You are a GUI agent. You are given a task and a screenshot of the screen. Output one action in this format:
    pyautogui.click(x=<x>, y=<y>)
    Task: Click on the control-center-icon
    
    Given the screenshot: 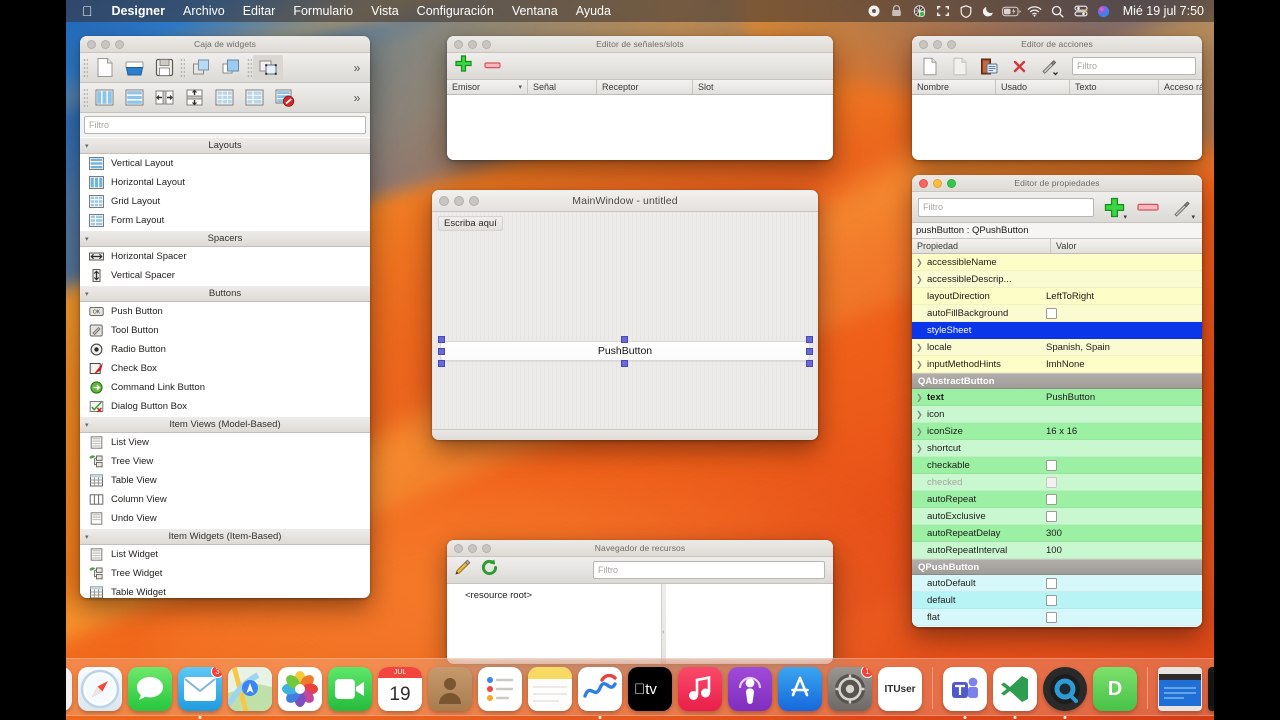 What is the action you would take?
    pyautogui.click(x=1081, y=11)
    